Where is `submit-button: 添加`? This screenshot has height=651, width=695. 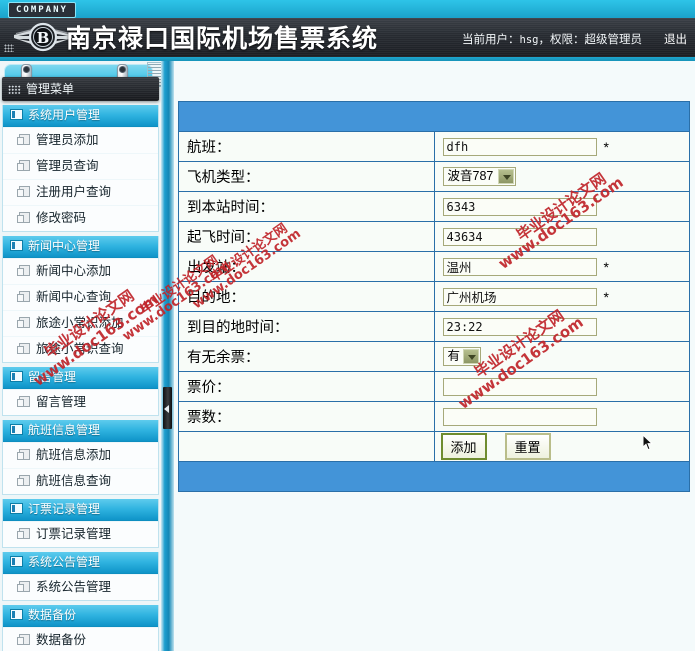
submit-button: 添加 is located at coordinates (463, 446).